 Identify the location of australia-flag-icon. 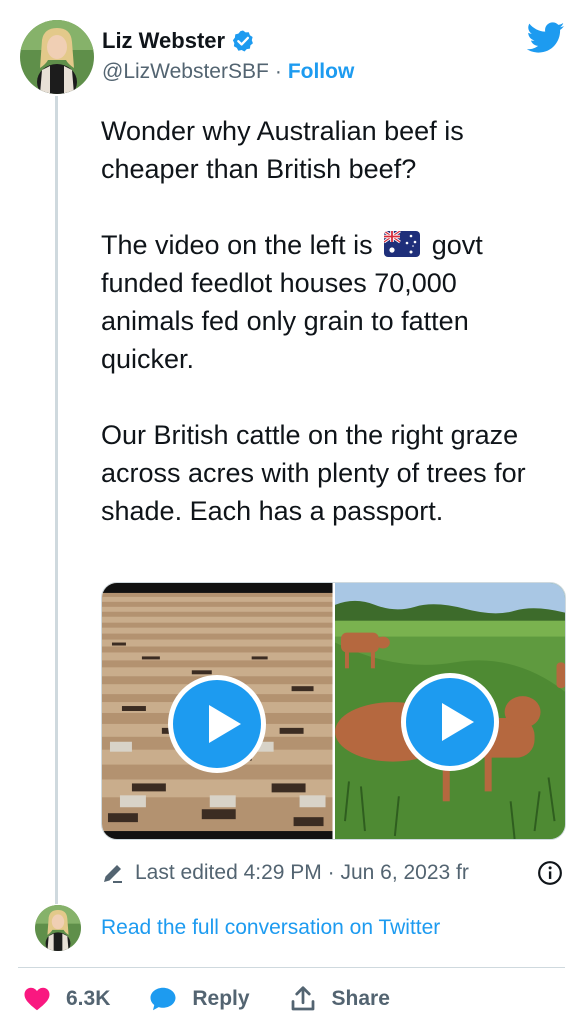
(402, 244).